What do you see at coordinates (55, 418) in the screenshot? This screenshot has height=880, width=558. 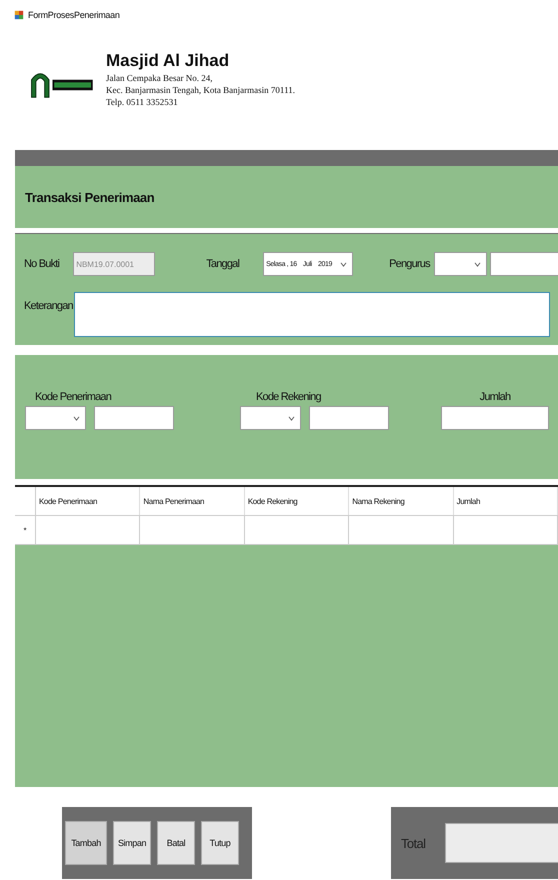 I see `kode-penerimaan-dropdown` at bounding box center [55, 418].